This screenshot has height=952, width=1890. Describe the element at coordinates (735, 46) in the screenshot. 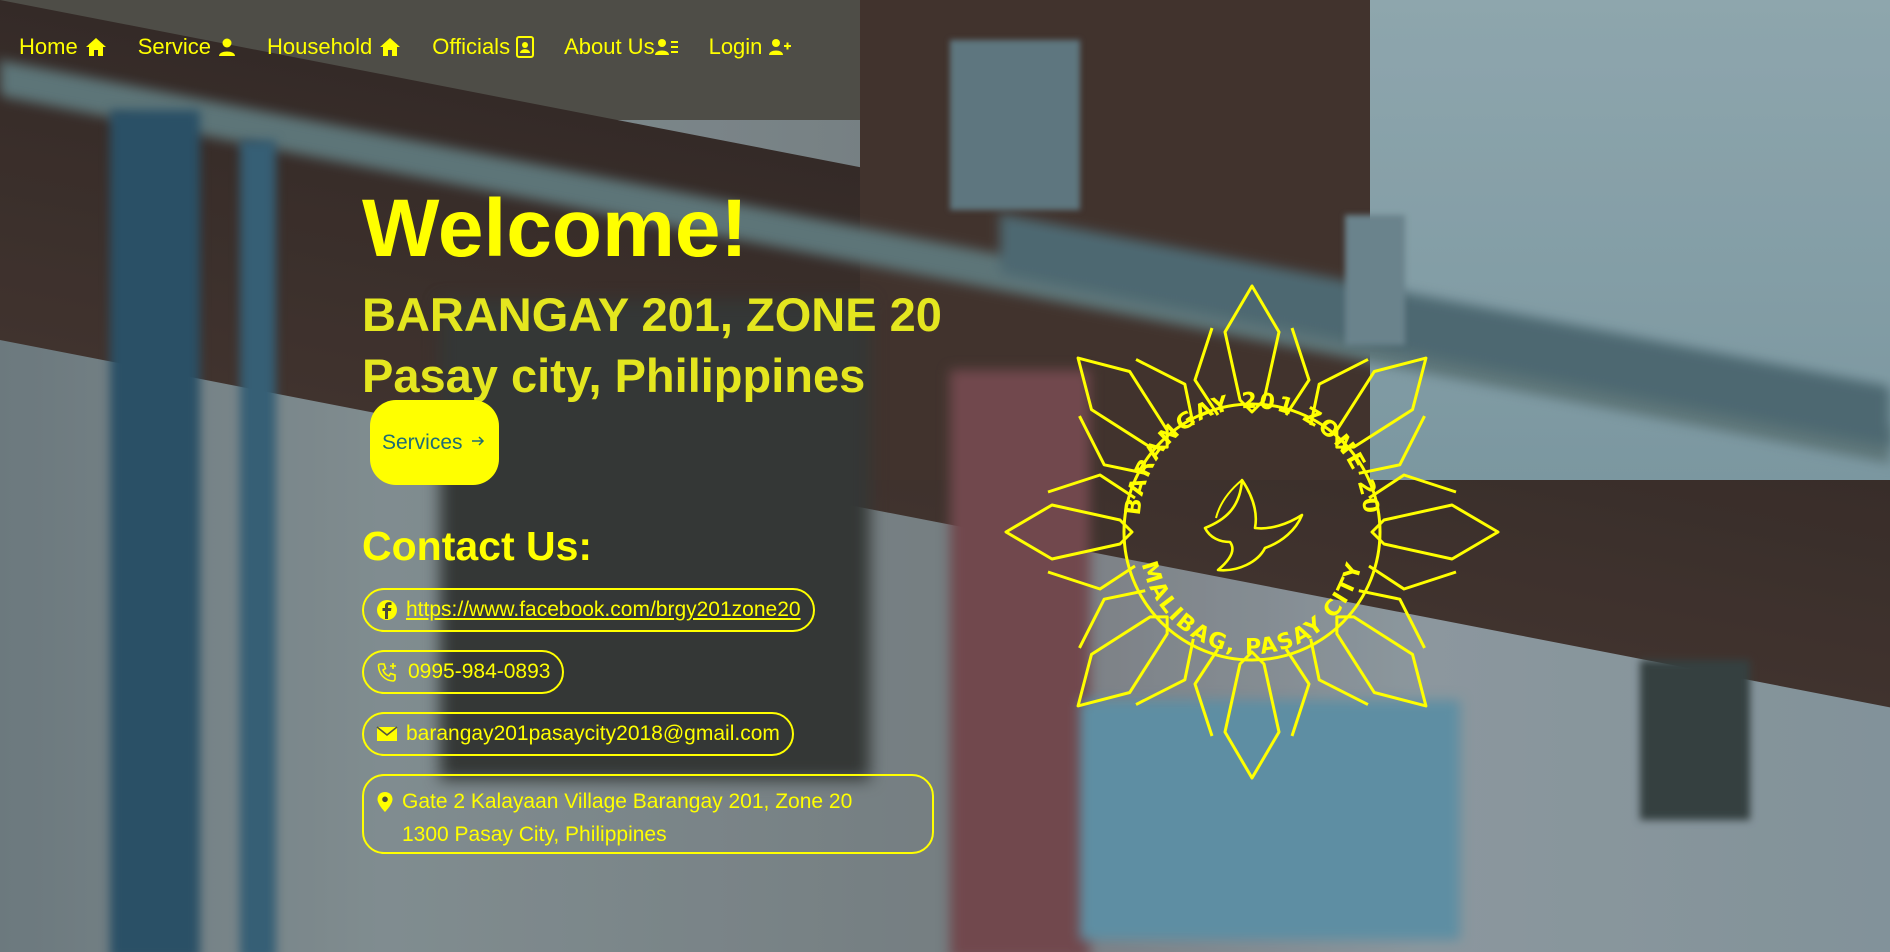

I see `nav-login-label: Login` at that location.